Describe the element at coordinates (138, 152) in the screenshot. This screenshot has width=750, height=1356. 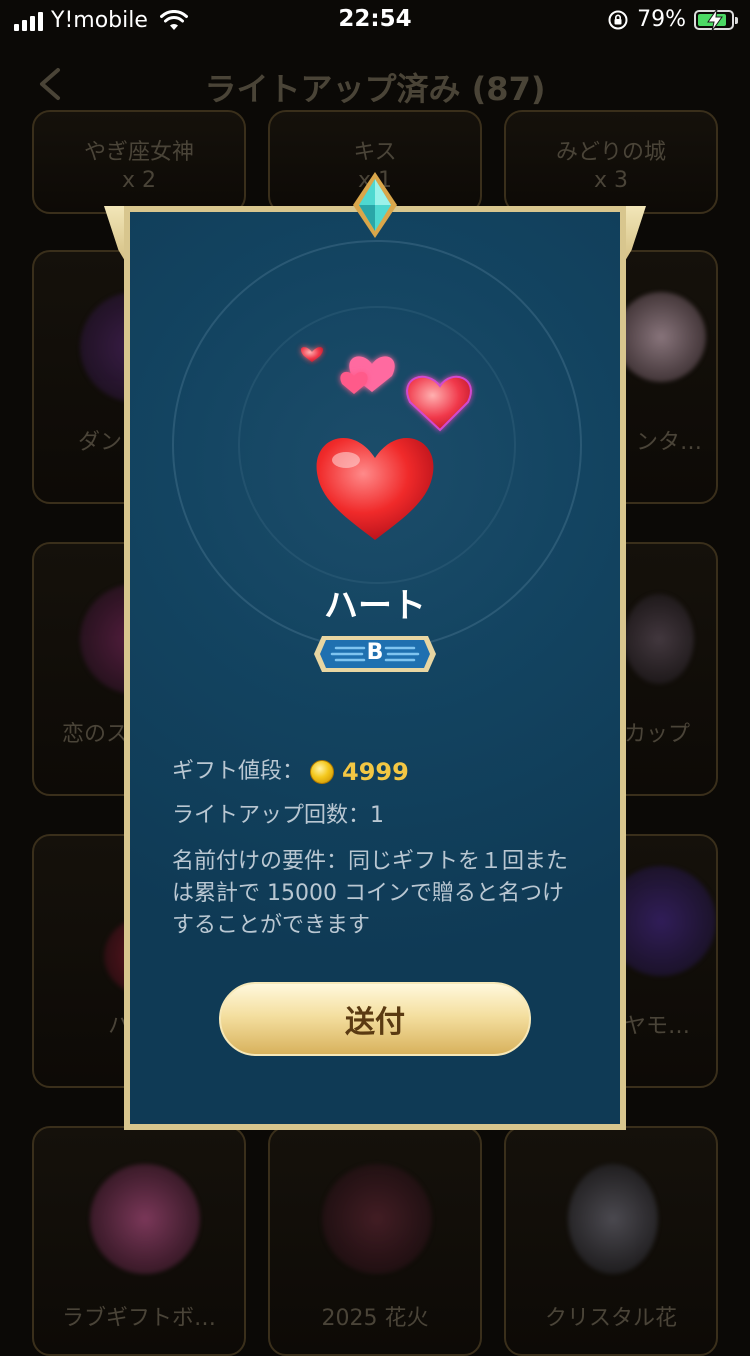
I see `grid-item-name: やぎ座女神` at that location.